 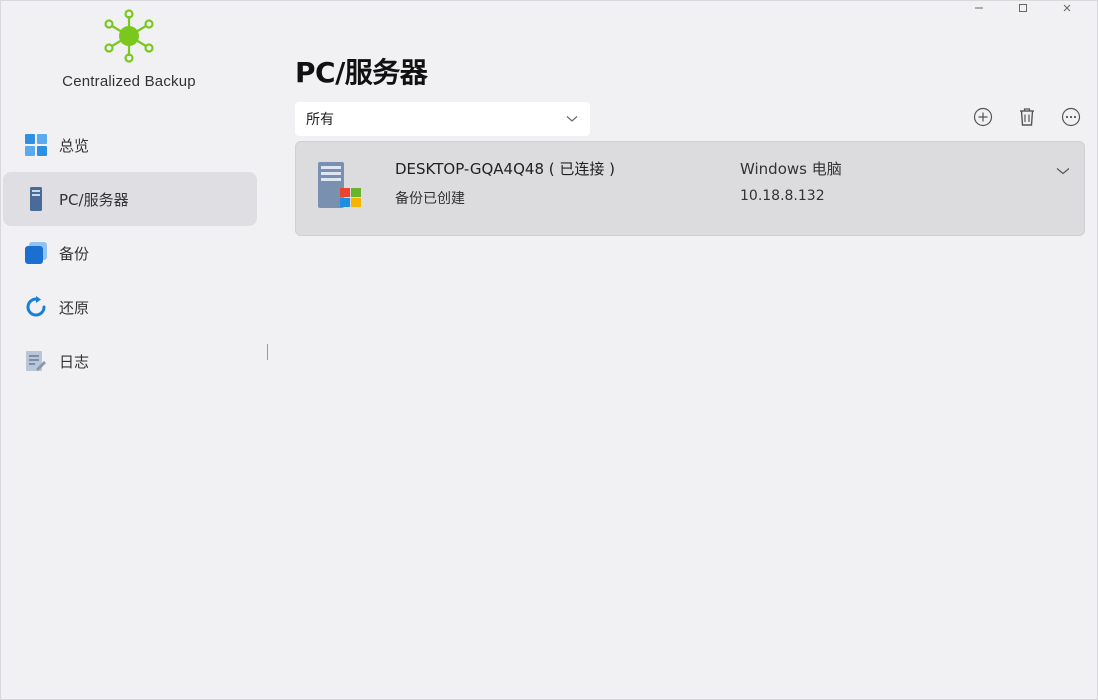 I want to click on device-name: DESKTOP-GQA4Q48 ( 已连接 ), so click(x=505, y=169).